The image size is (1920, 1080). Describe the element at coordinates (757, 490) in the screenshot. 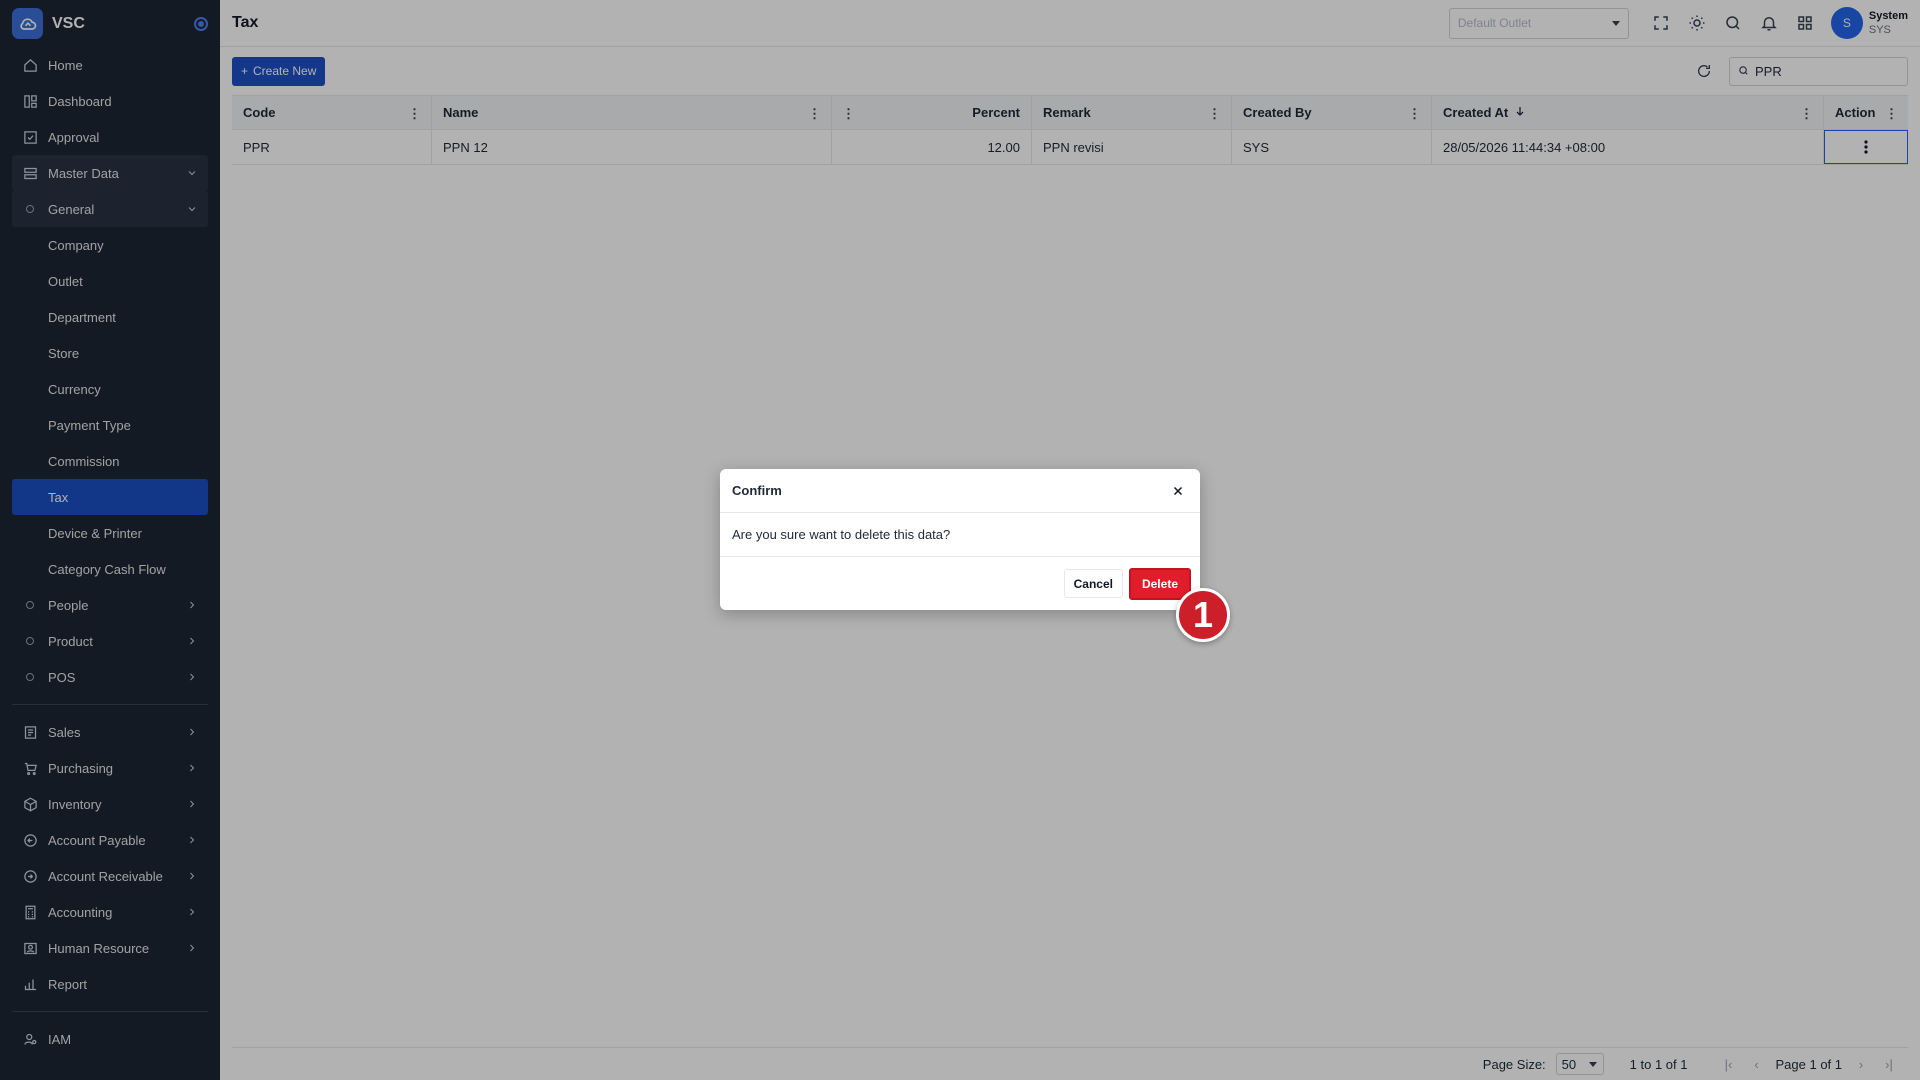

I see `dialog-title: Confirm` at that location.